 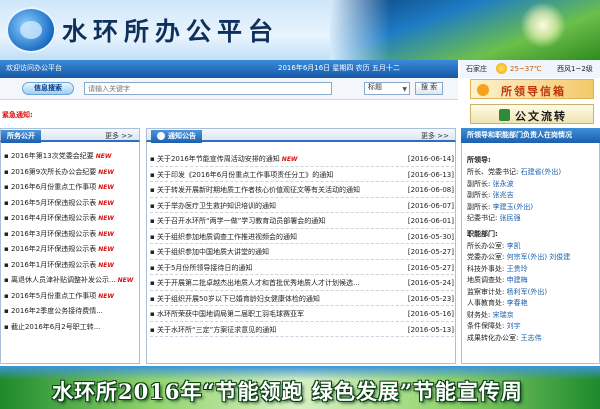 What do you see at coordinates (479, 160) in the screenshot?
I see `leaders-section-title: 所领导:` at bounding box center [479, 160].